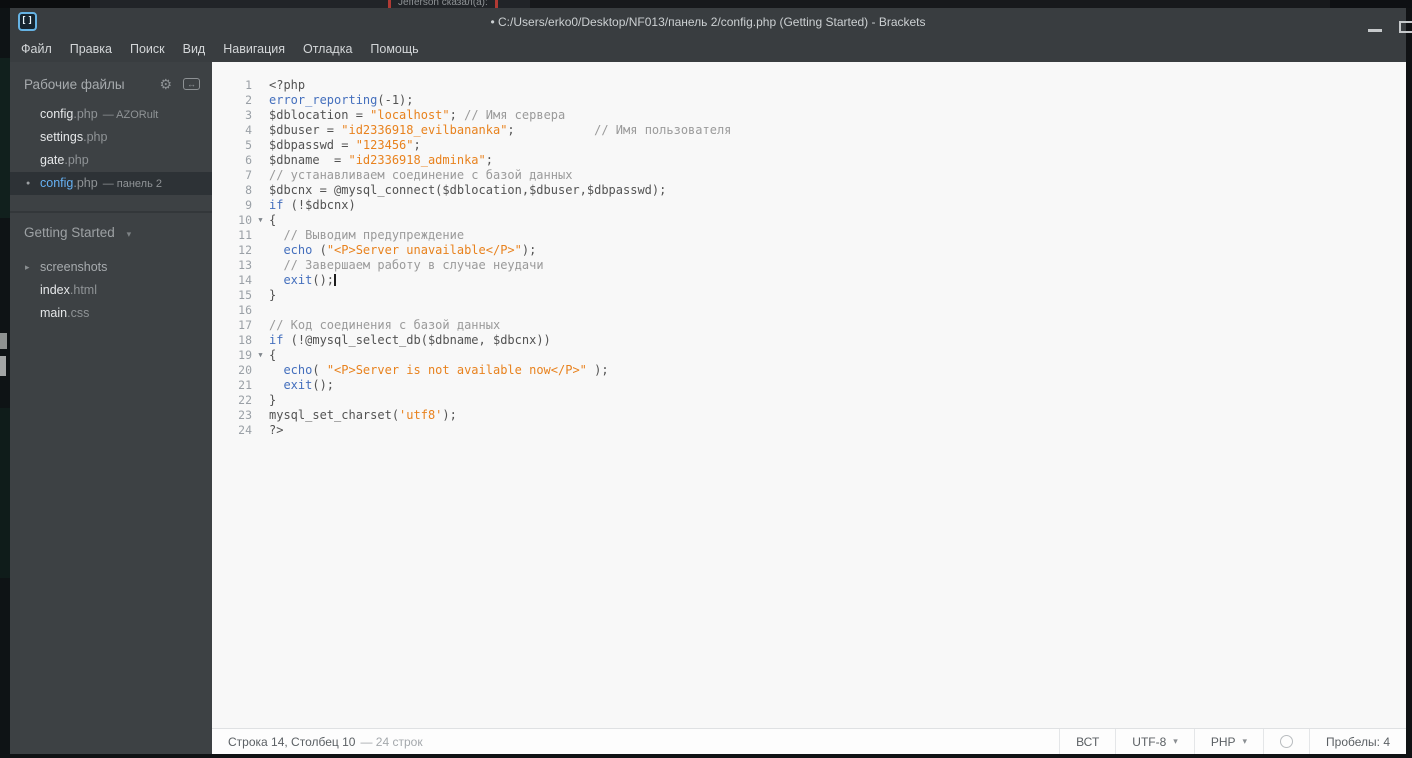 The width and height of the screenshot is (1412, 758). Describe the element at coordinates (232, 430) in the screenshot. I see `line-number: 24` at that location.